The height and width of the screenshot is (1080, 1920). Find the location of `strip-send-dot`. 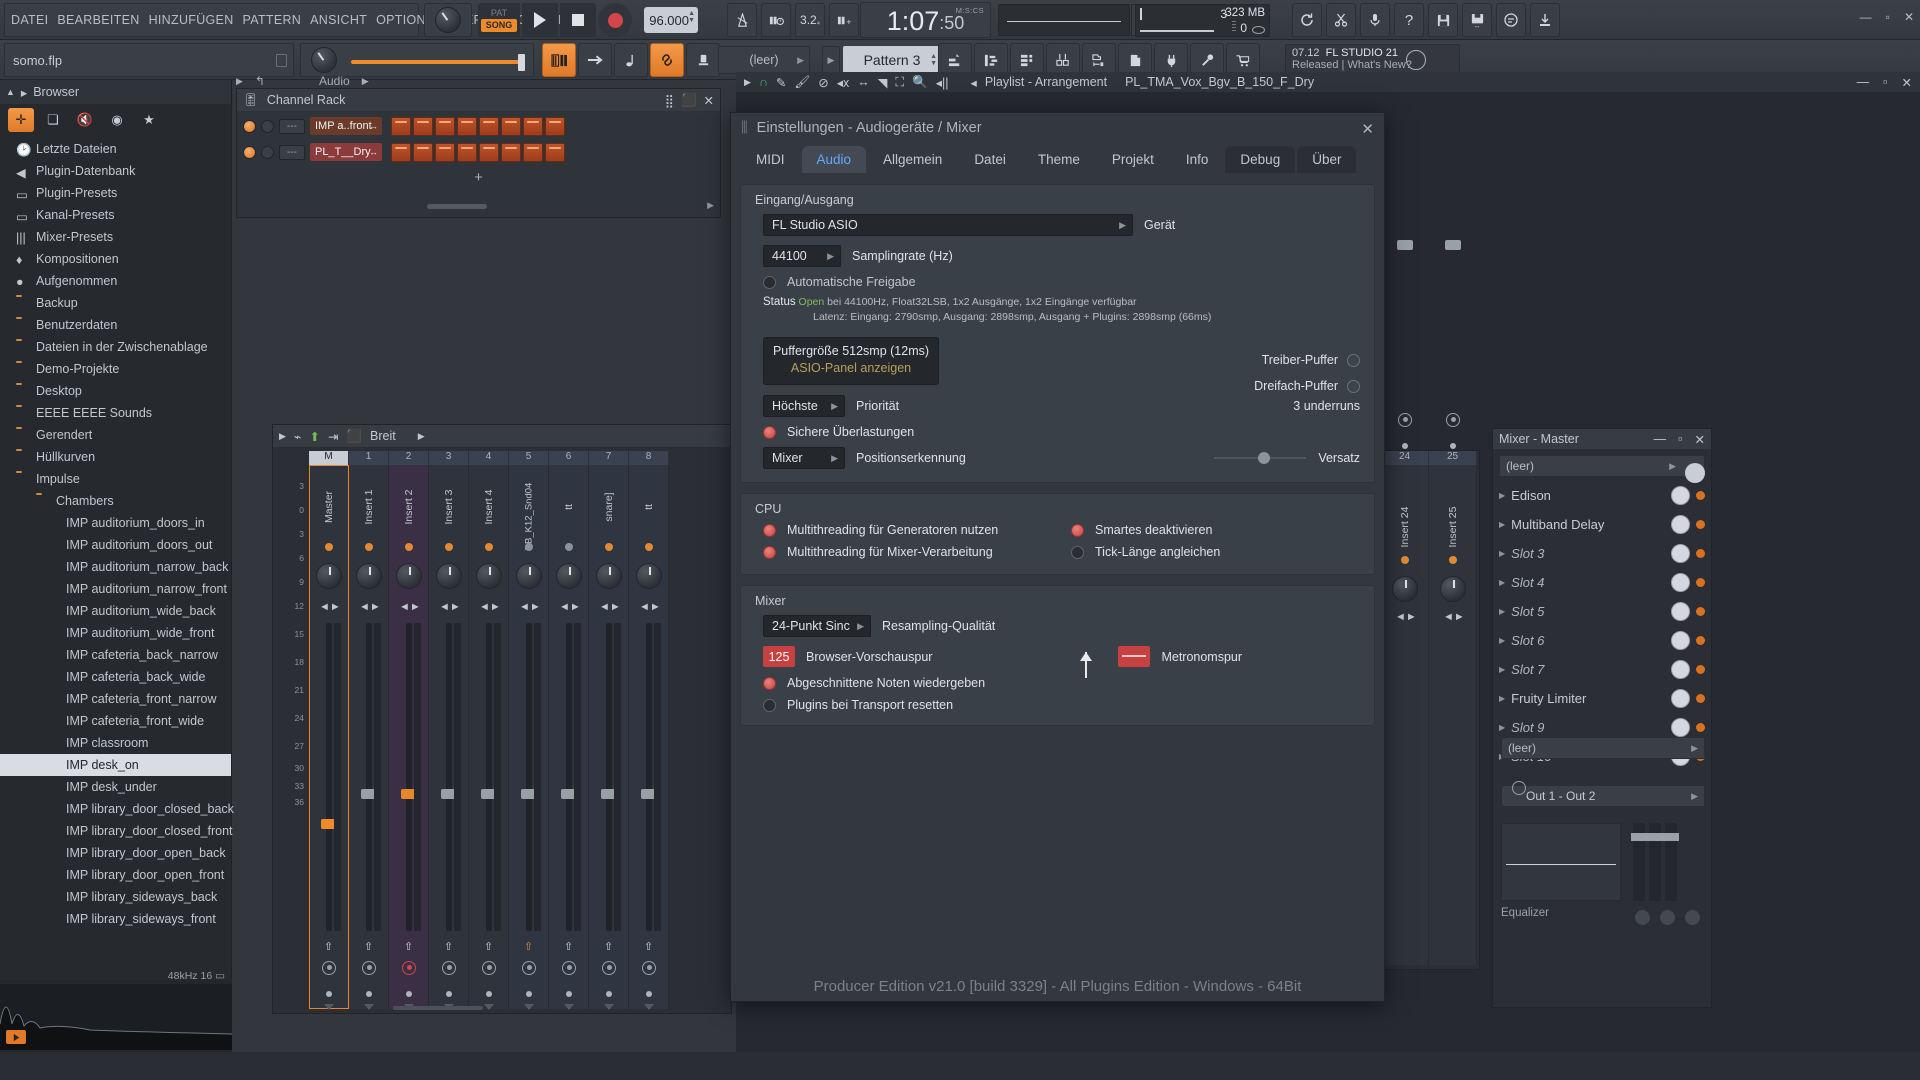

strip-send-dot is located at coordinates (329, 994).